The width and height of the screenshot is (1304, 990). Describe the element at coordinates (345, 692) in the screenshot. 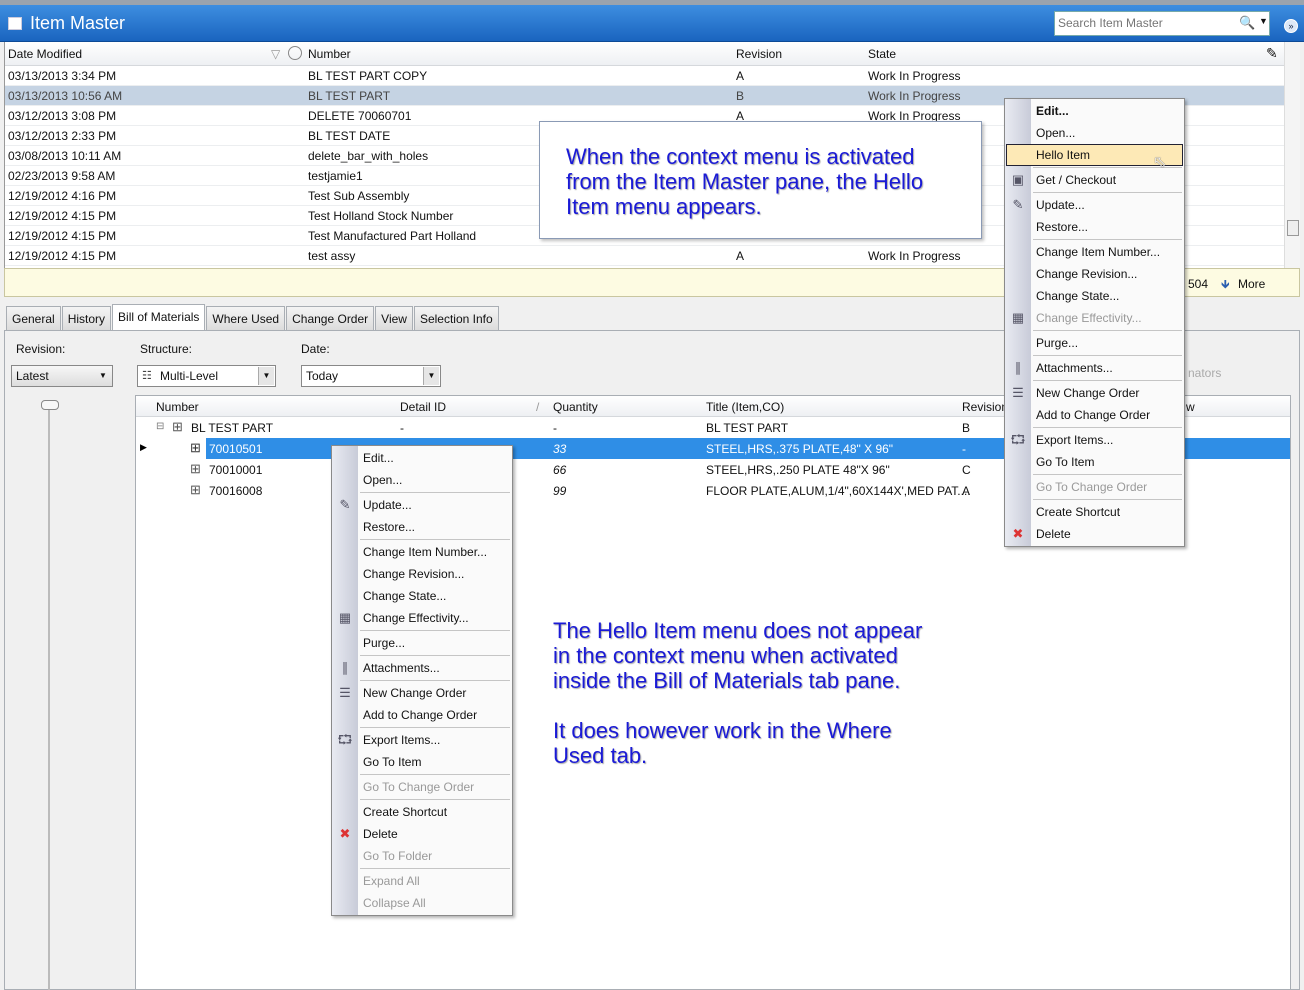

I see `change-order-icon: ☰` at that location.